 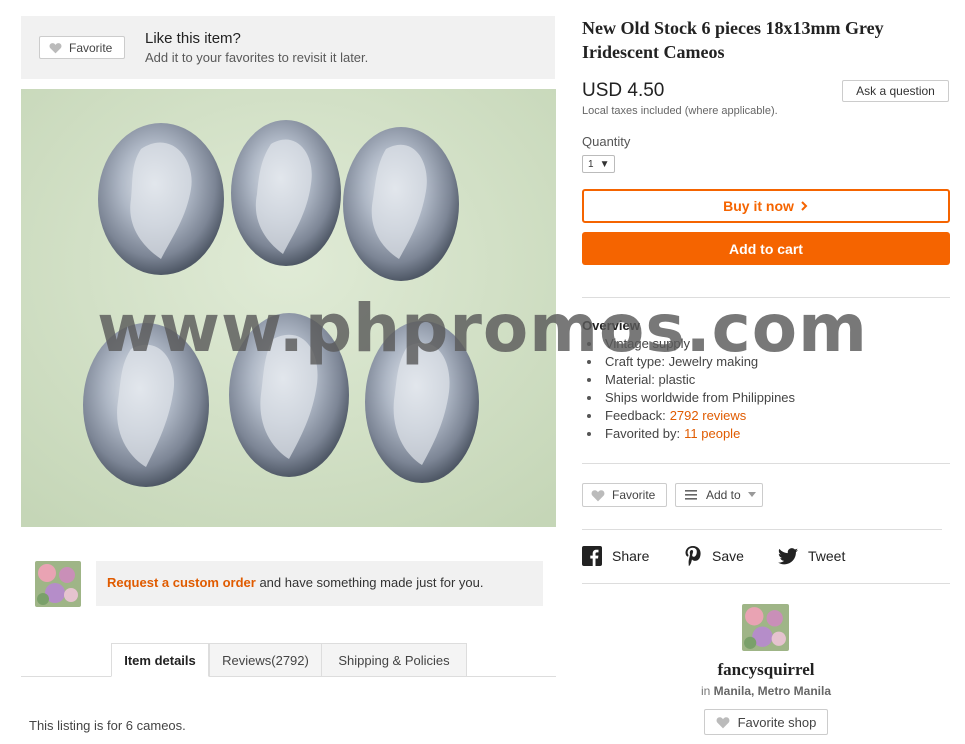 What do you see at coordinates (788, 555) in the screenshot?
I see `twitter-icon` at bounding box center [788, 555].